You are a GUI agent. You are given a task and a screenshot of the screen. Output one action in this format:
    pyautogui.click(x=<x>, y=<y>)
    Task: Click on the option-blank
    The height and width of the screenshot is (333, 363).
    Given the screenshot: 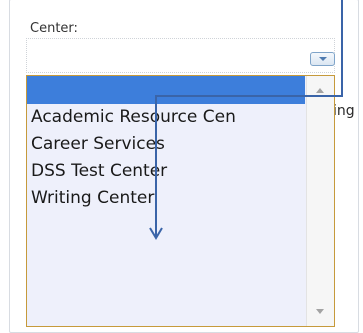 What is the action you would take?
    pyautogui.click(x=166, y=90)
    